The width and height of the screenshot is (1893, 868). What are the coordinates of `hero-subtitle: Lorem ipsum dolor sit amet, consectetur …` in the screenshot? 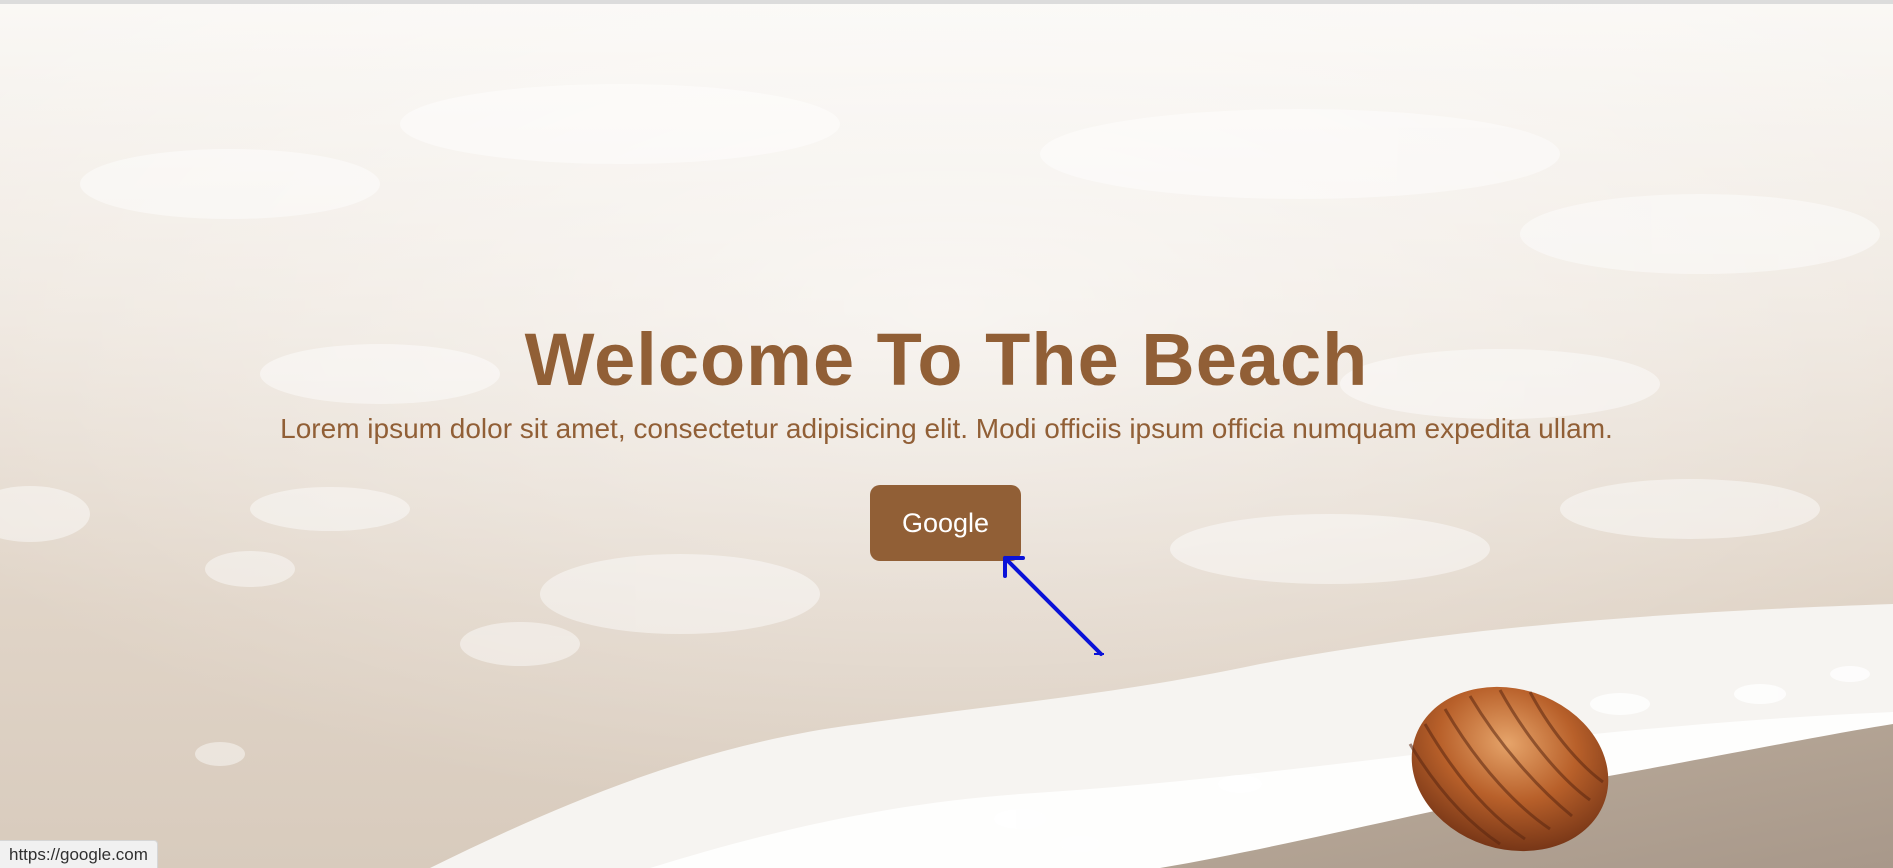 It's located at (946, 428).